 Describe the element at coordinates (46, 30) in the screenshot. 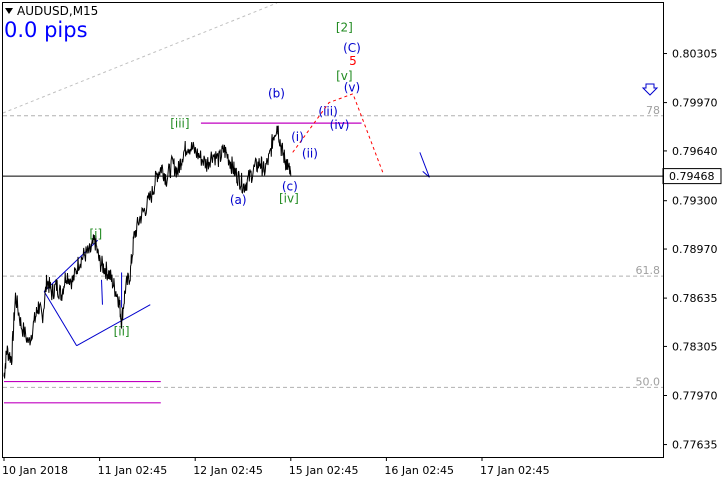

I see `pips-readout: 0.0 pips` at that location.